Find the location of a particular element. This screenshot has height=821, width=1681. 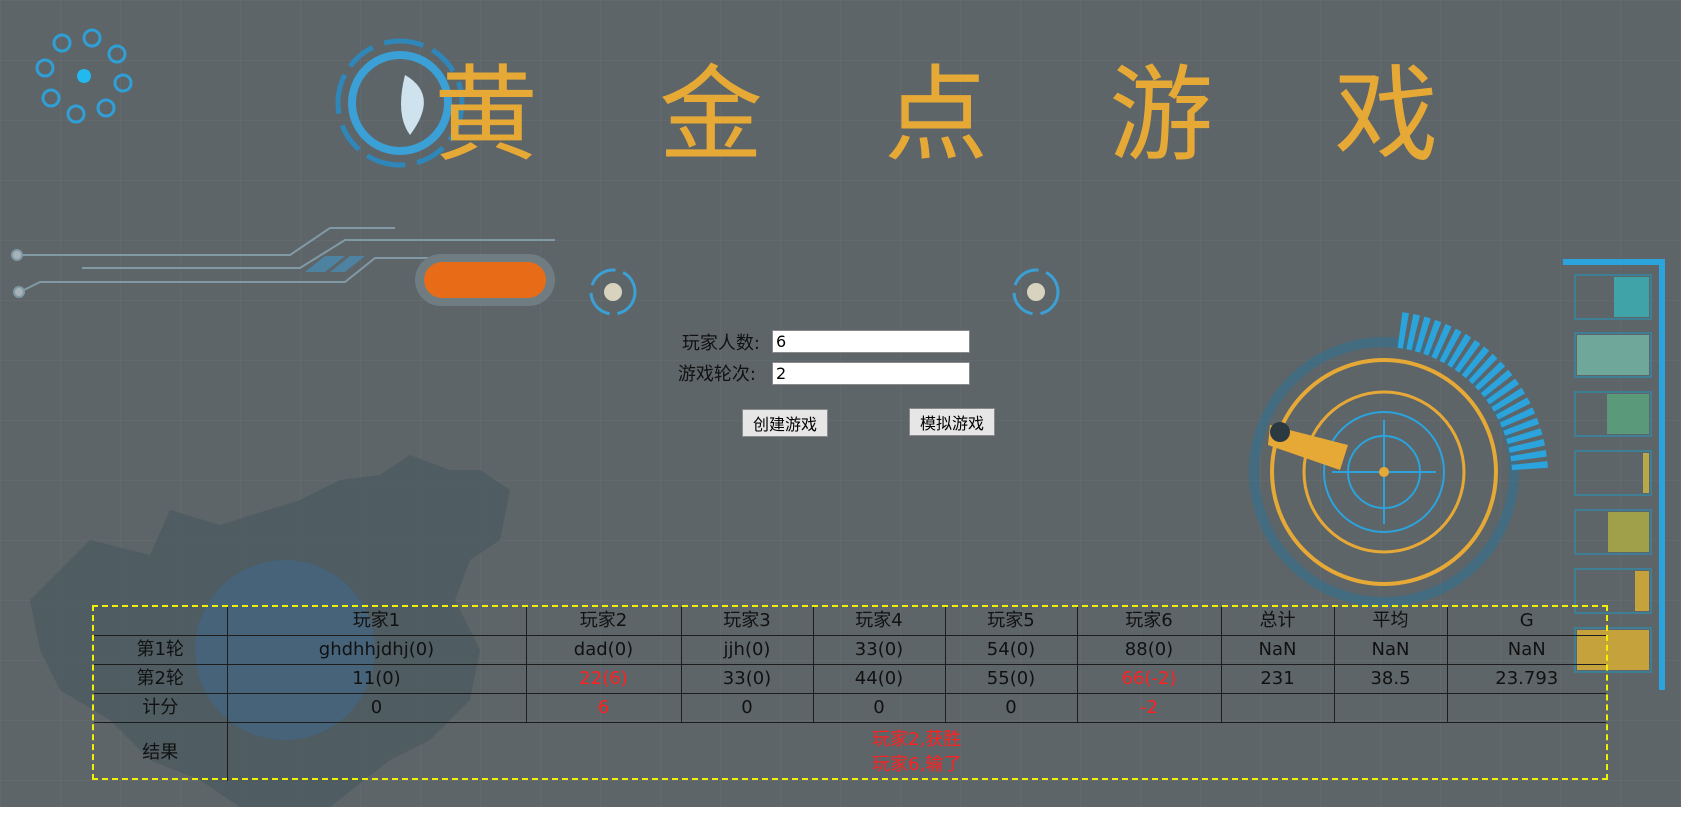

table-cell: 231 is located at coordinates (1277, 679).